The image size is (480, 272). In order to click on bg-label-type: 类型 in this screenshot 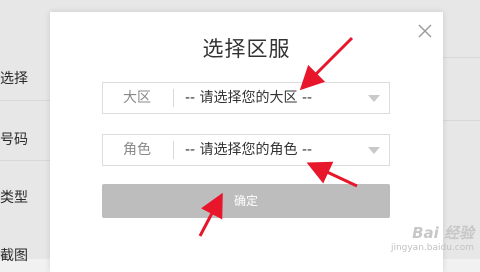, I will do `click(14, 198)`.